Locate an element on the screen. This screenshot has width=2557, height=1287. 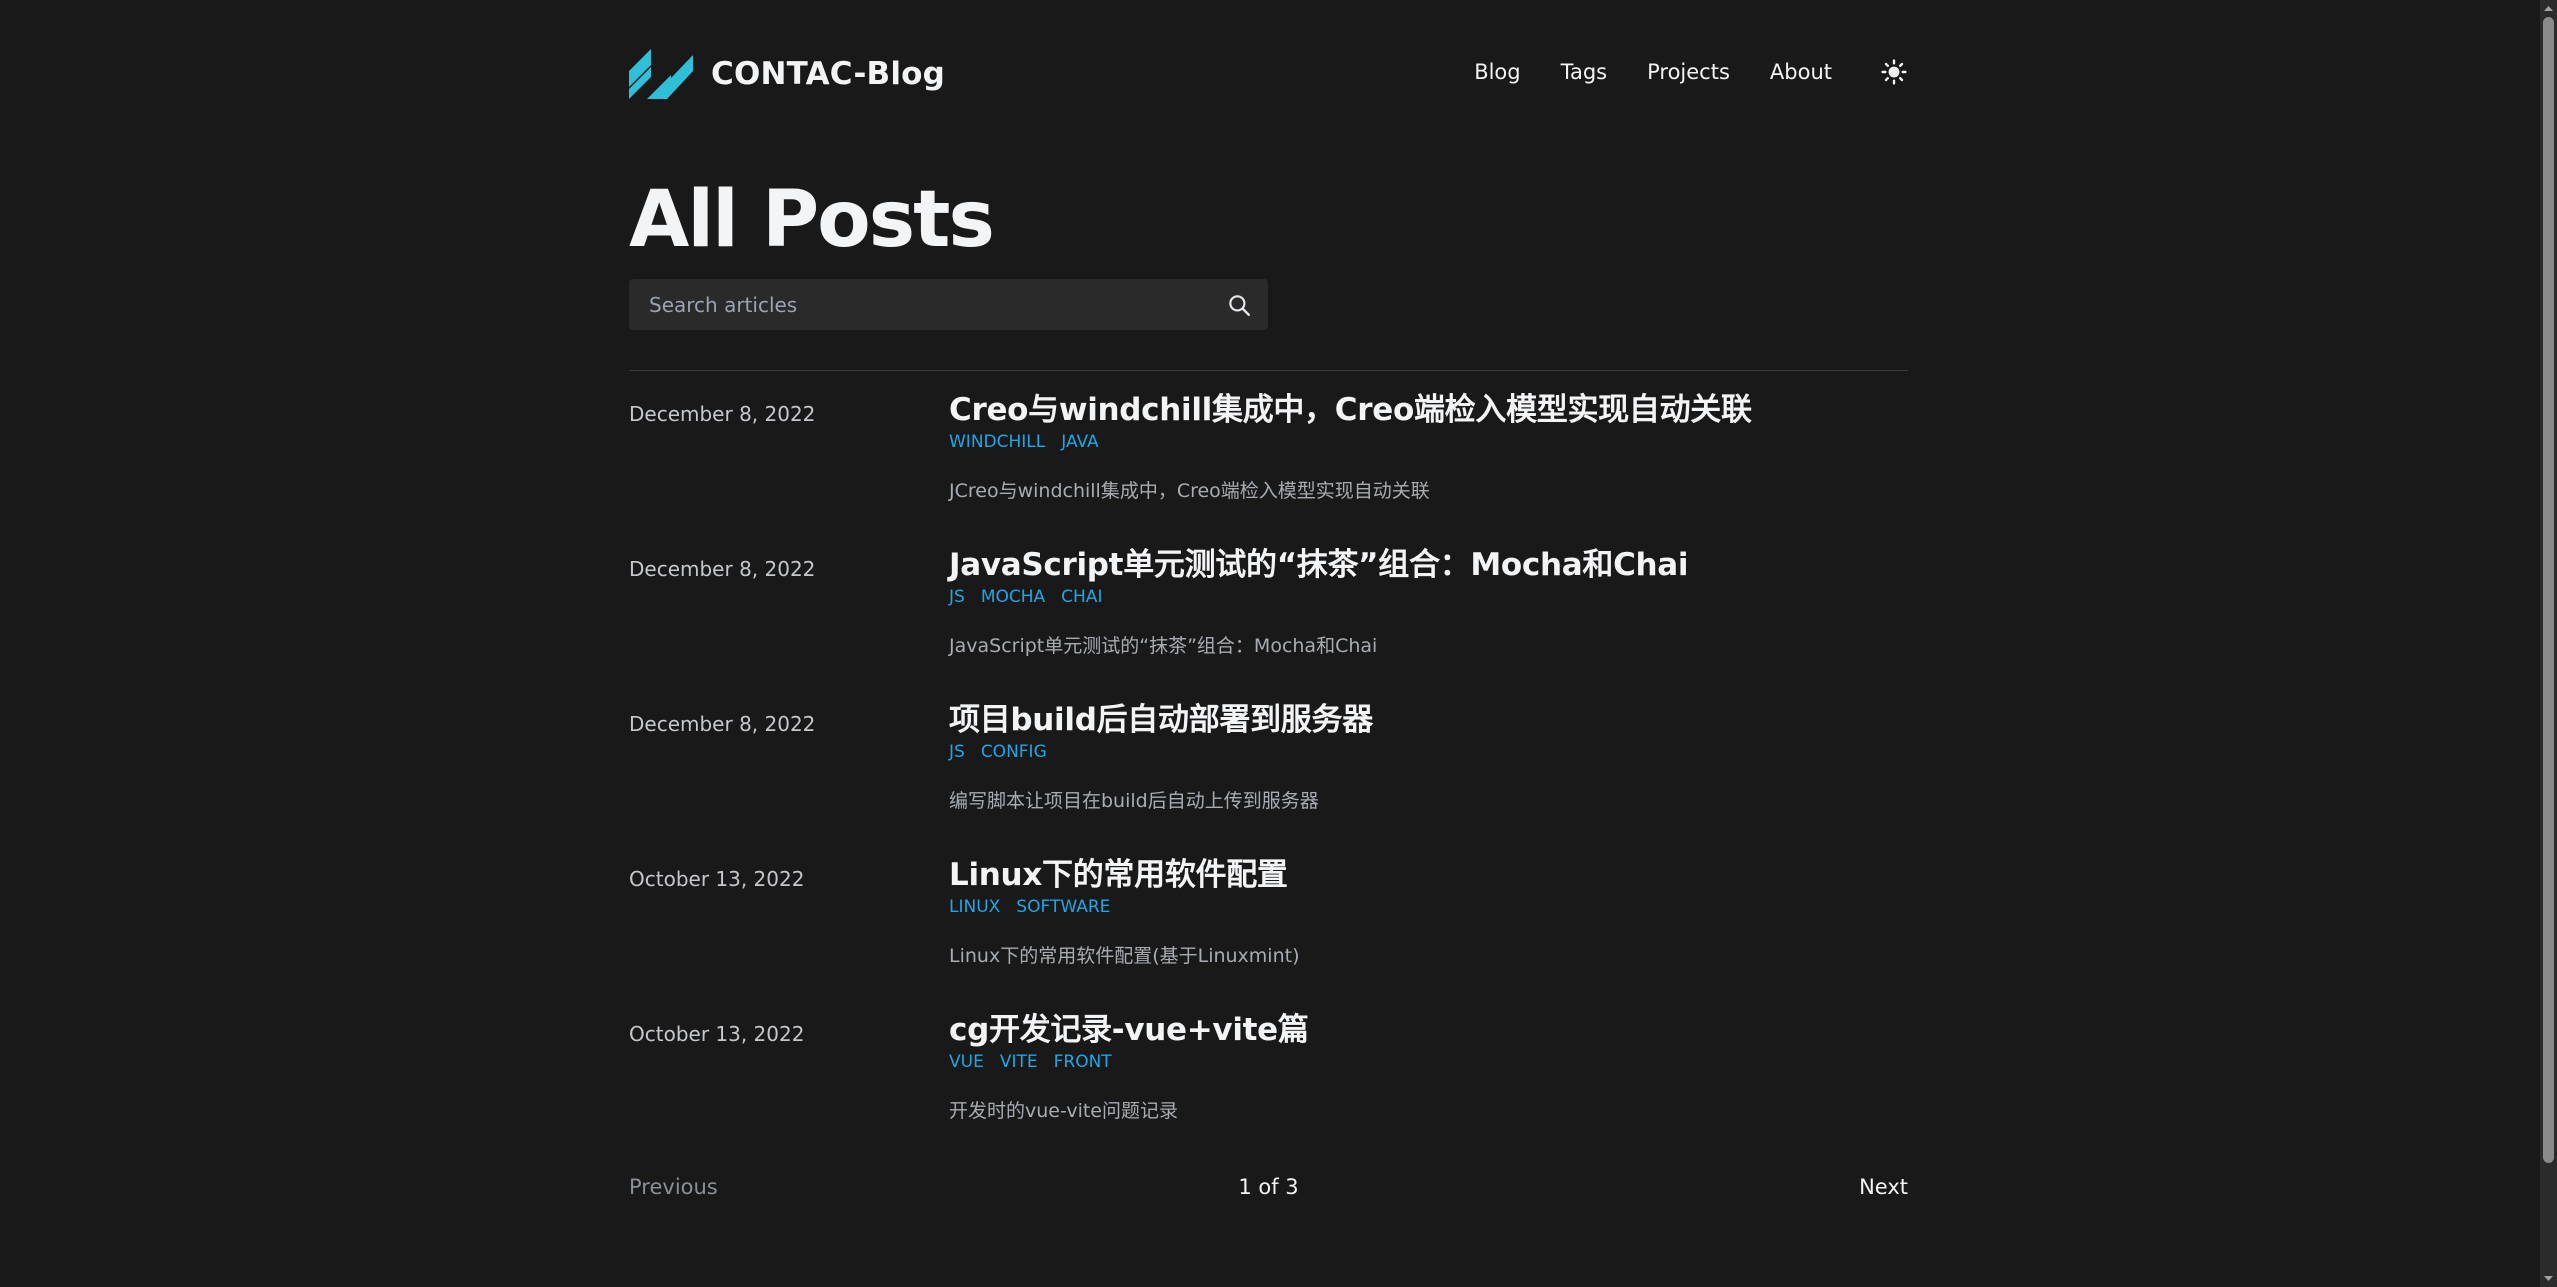
search-box is located at coordinates (948, 304).